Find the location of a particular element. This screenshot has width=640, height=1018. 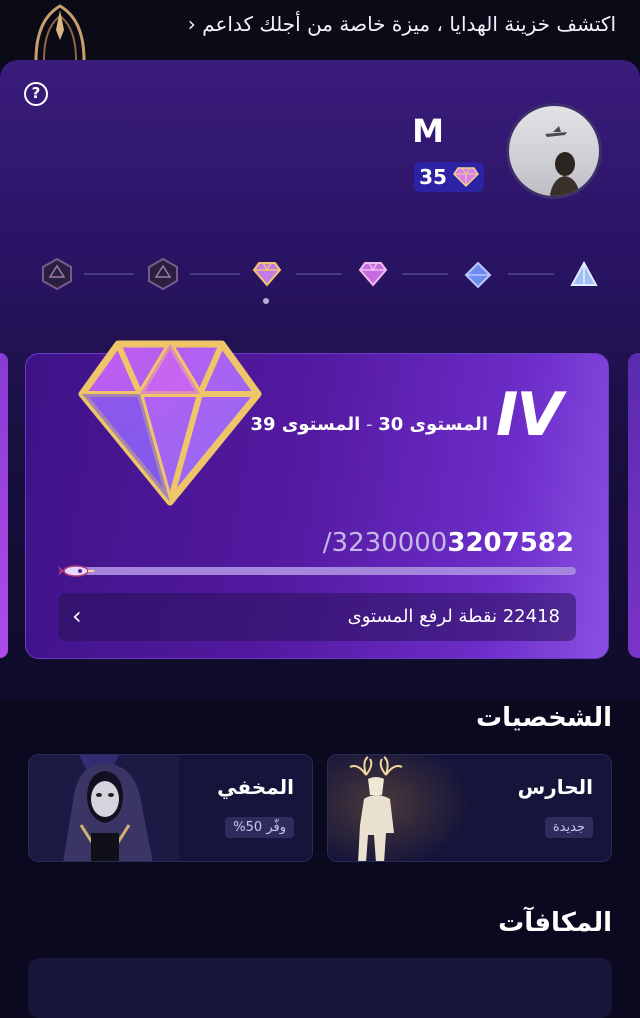

rewards-card is located at coordinates (320, 988).